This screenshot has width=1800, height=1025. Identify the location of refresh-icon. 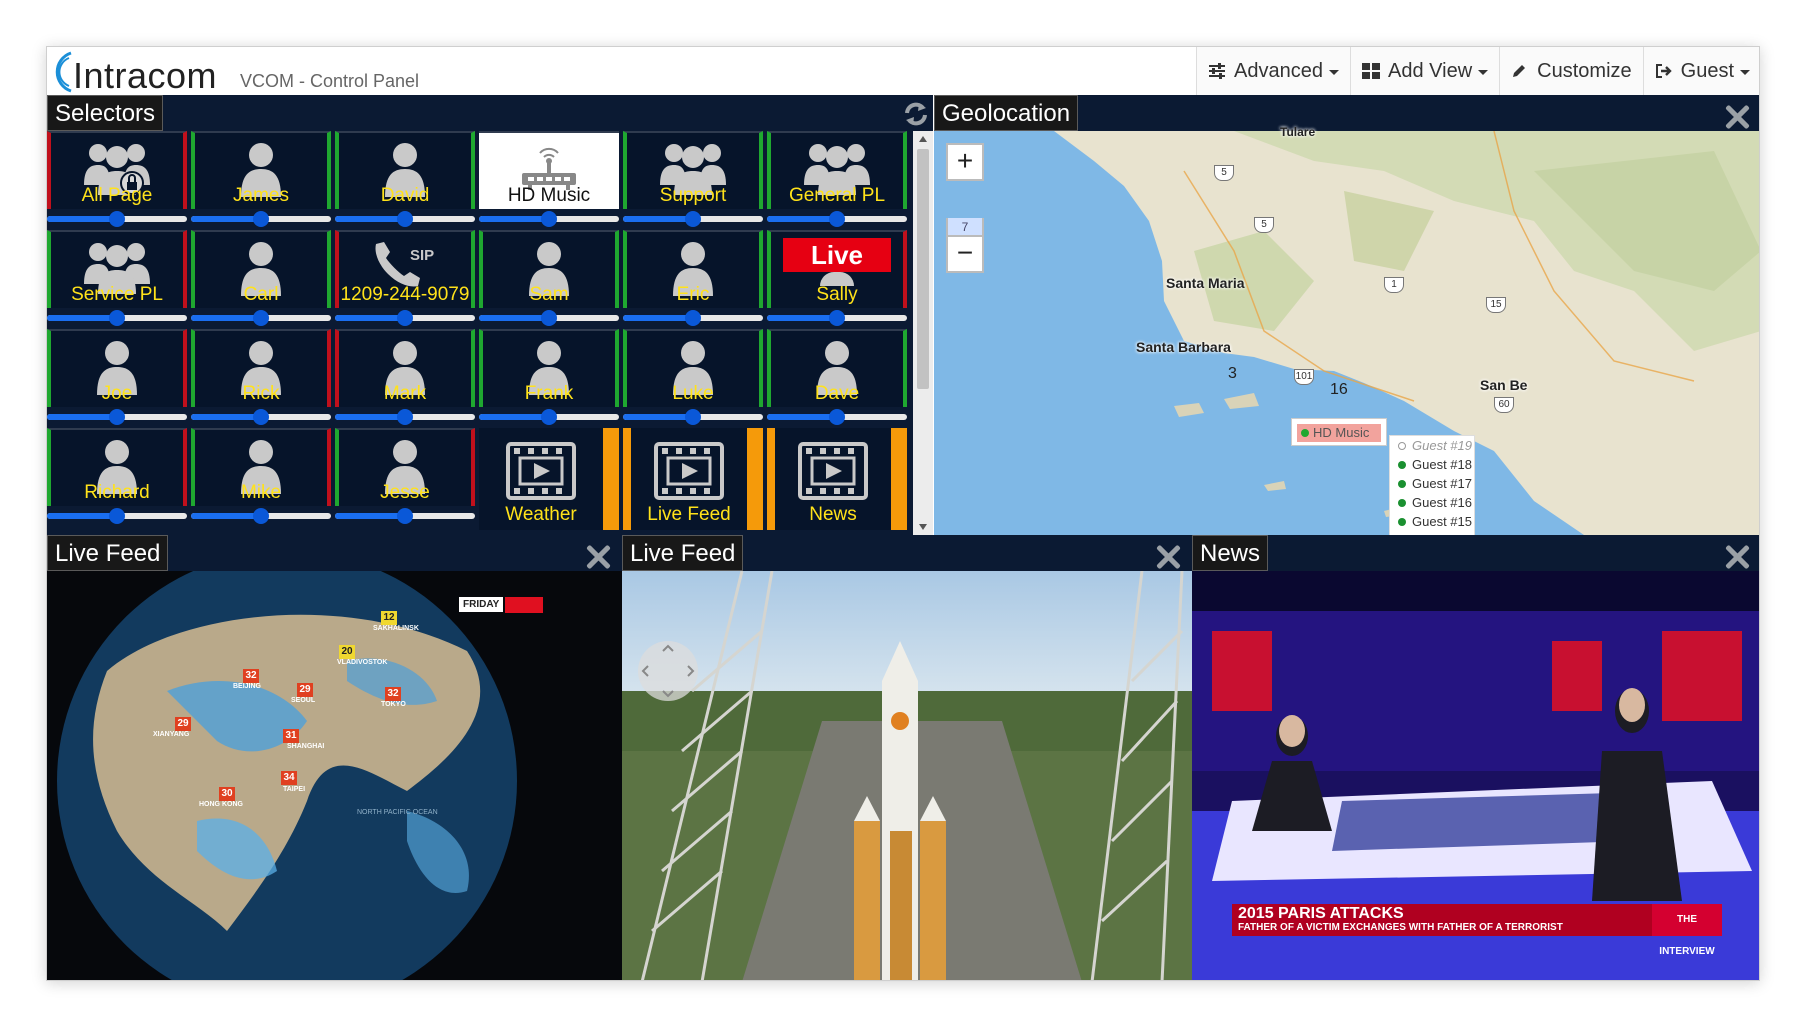
(916, 114).